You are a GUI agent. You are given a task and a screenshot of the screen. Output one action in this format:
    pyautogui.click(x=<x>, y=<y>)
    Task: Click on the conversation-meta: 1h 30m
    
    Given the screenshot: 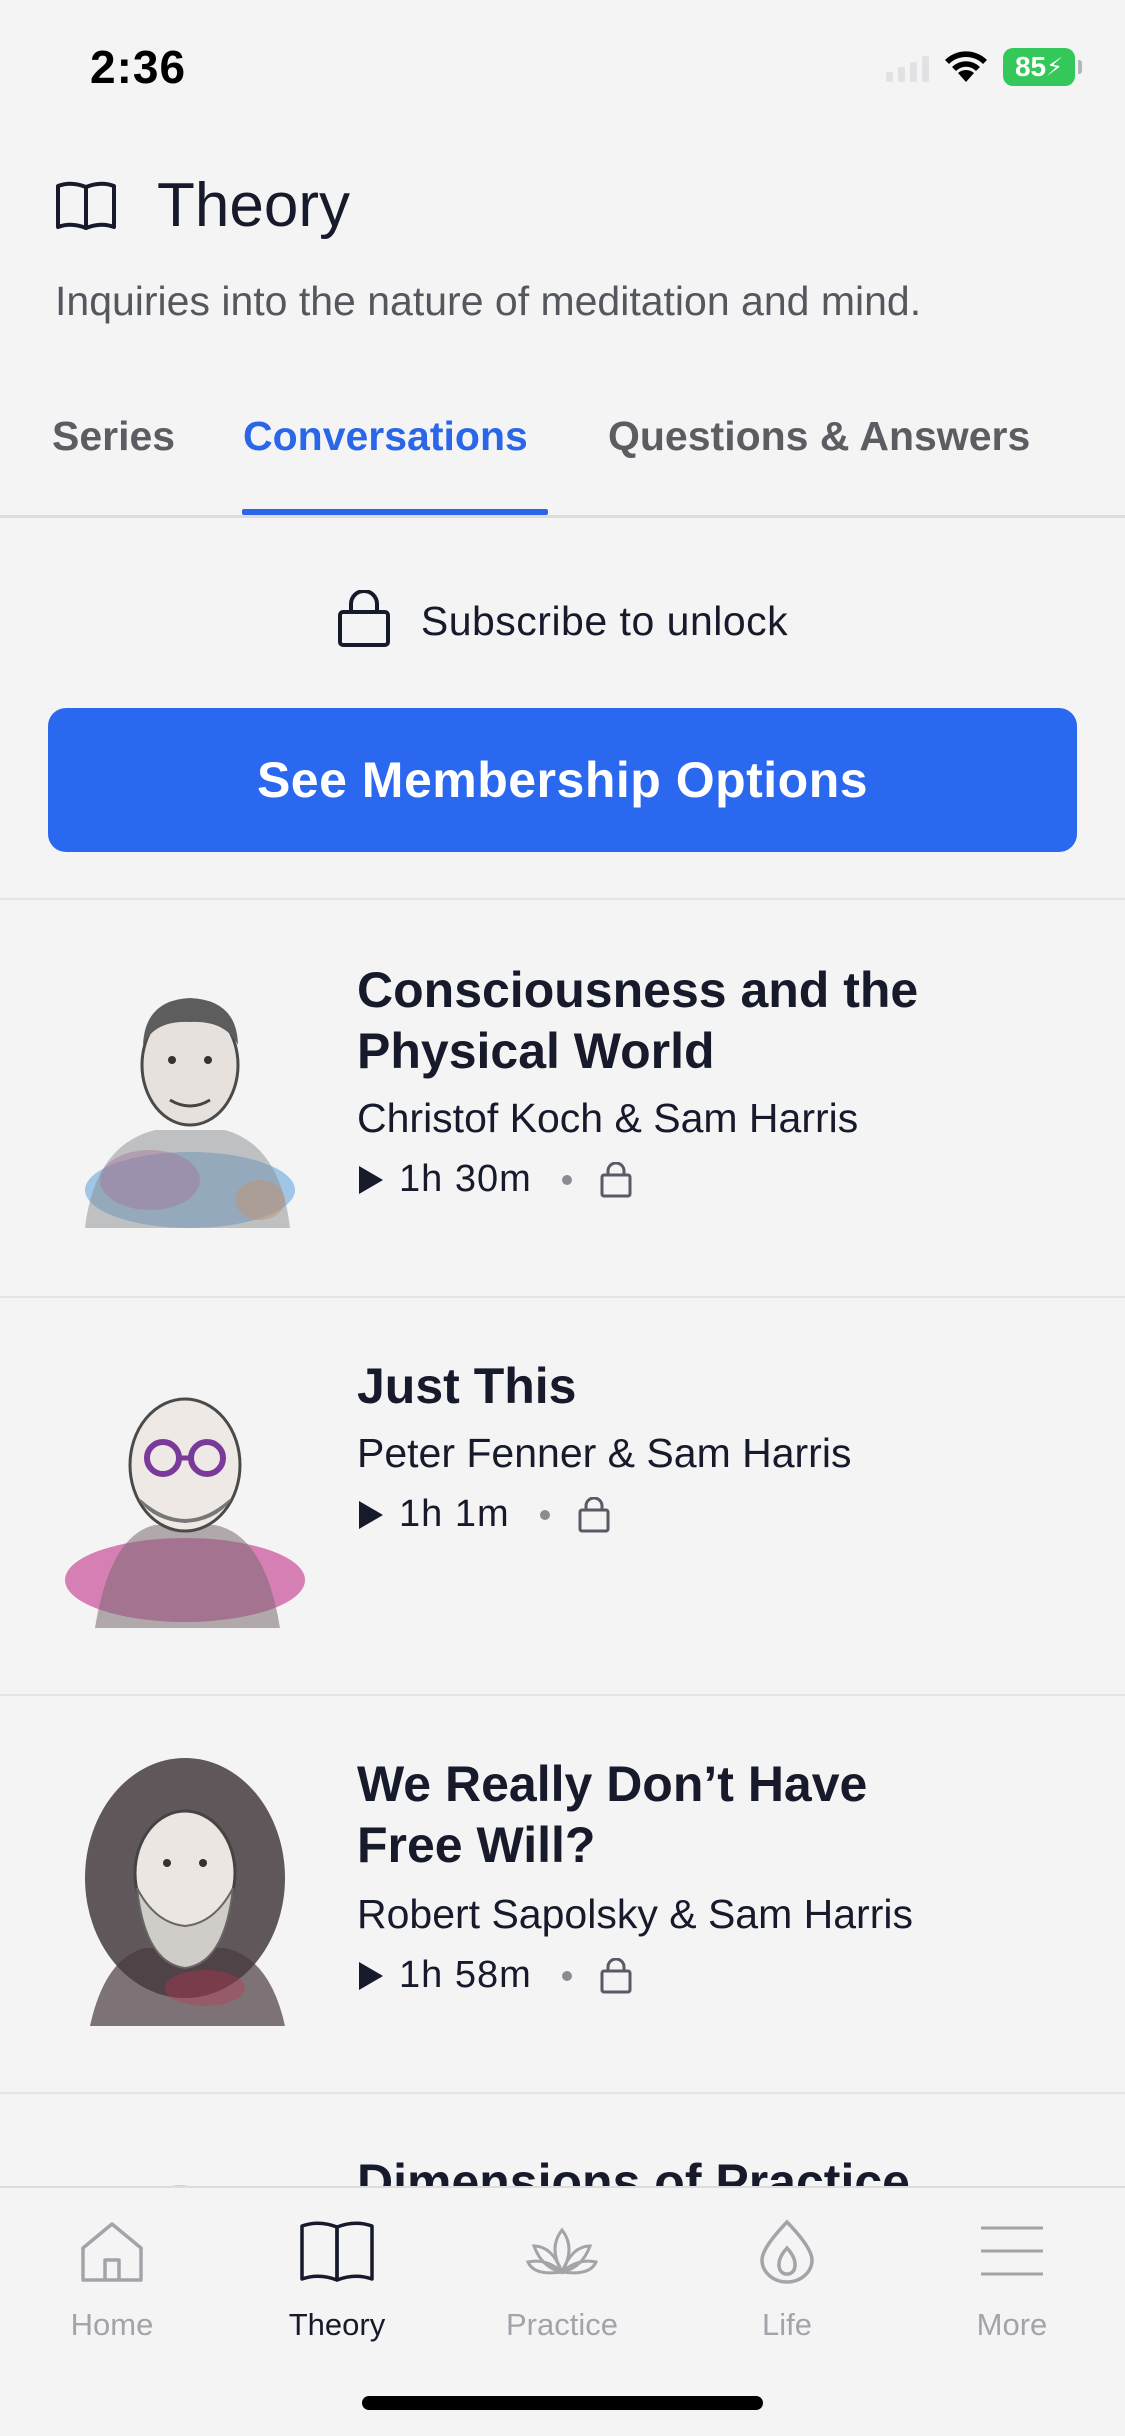 What is the action you would take?
    pyautogui.click(x=494, y=1179)
    